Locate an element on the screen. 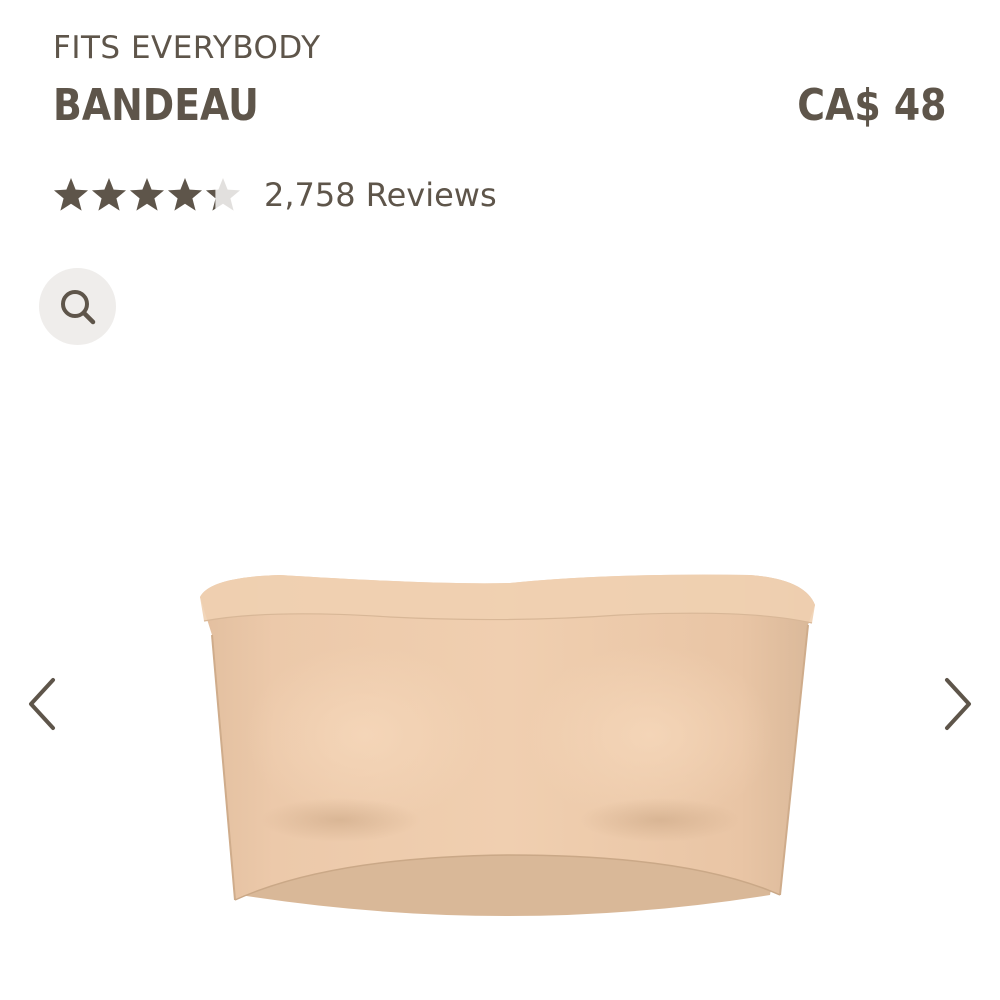  rating-summary: 2,758 Reviews is located at coordinates (274, 195).